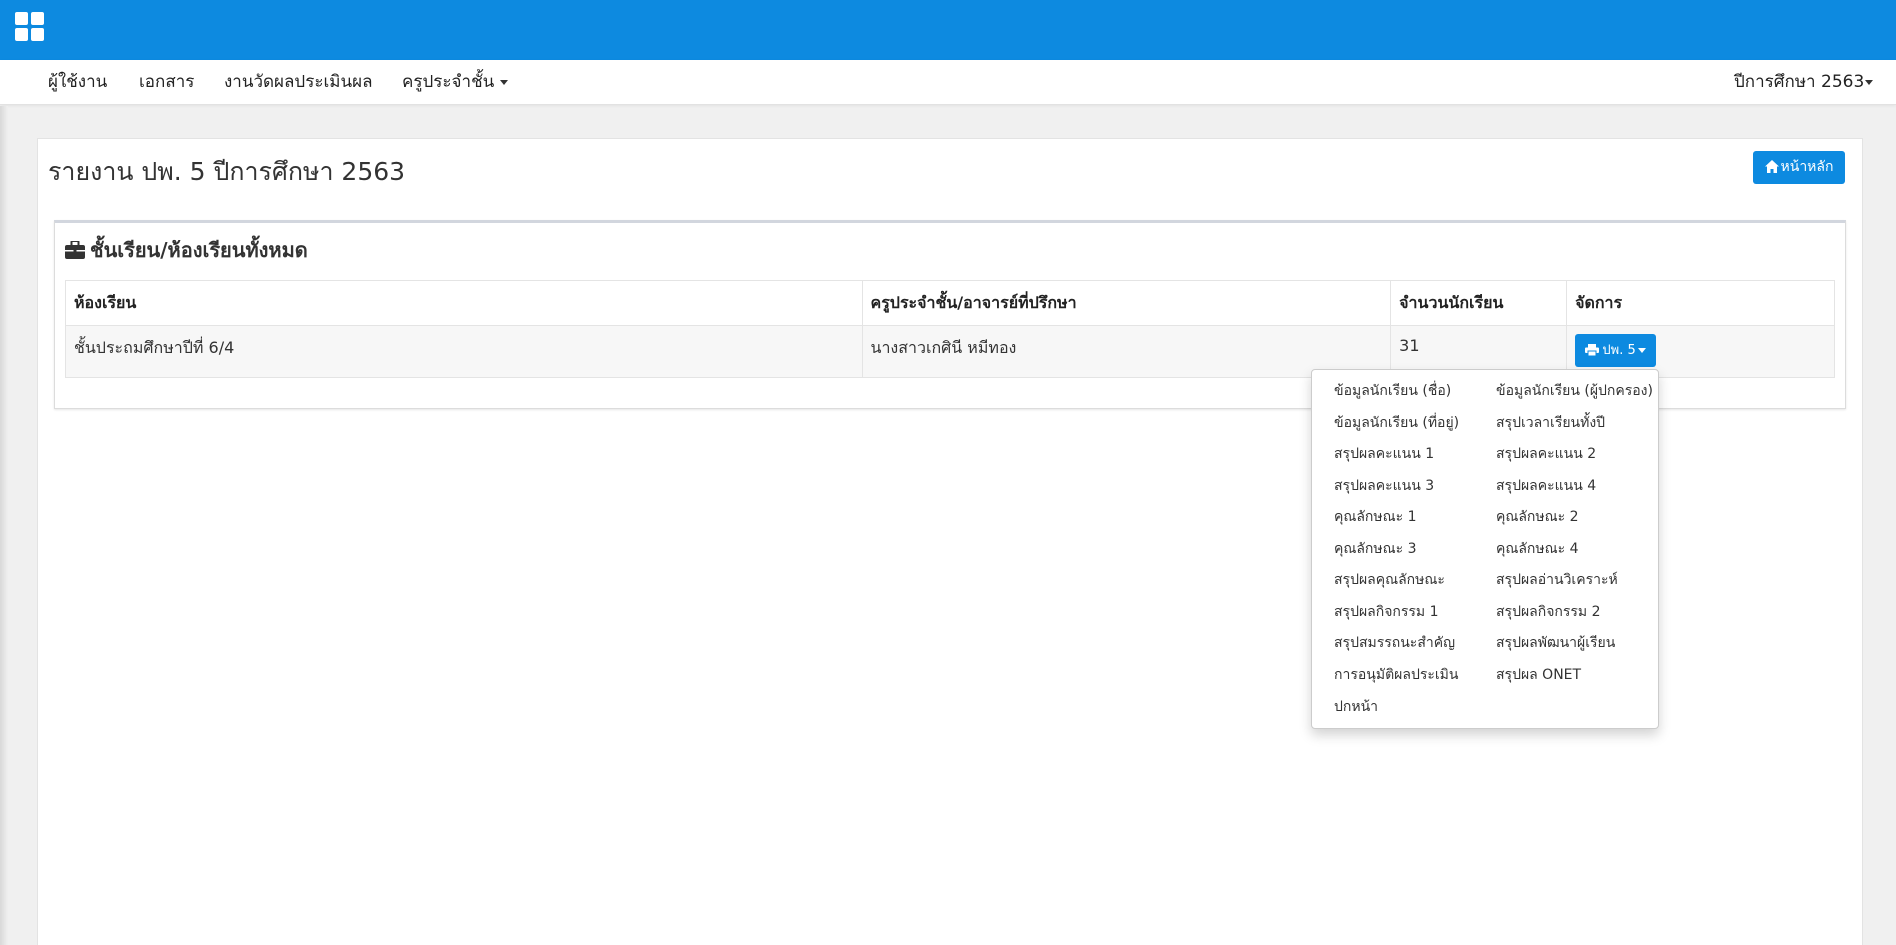  Describe the element at coordinates (464, 303) in the screenshot. I see `column-header-room: ห้องเรียน` at that location.